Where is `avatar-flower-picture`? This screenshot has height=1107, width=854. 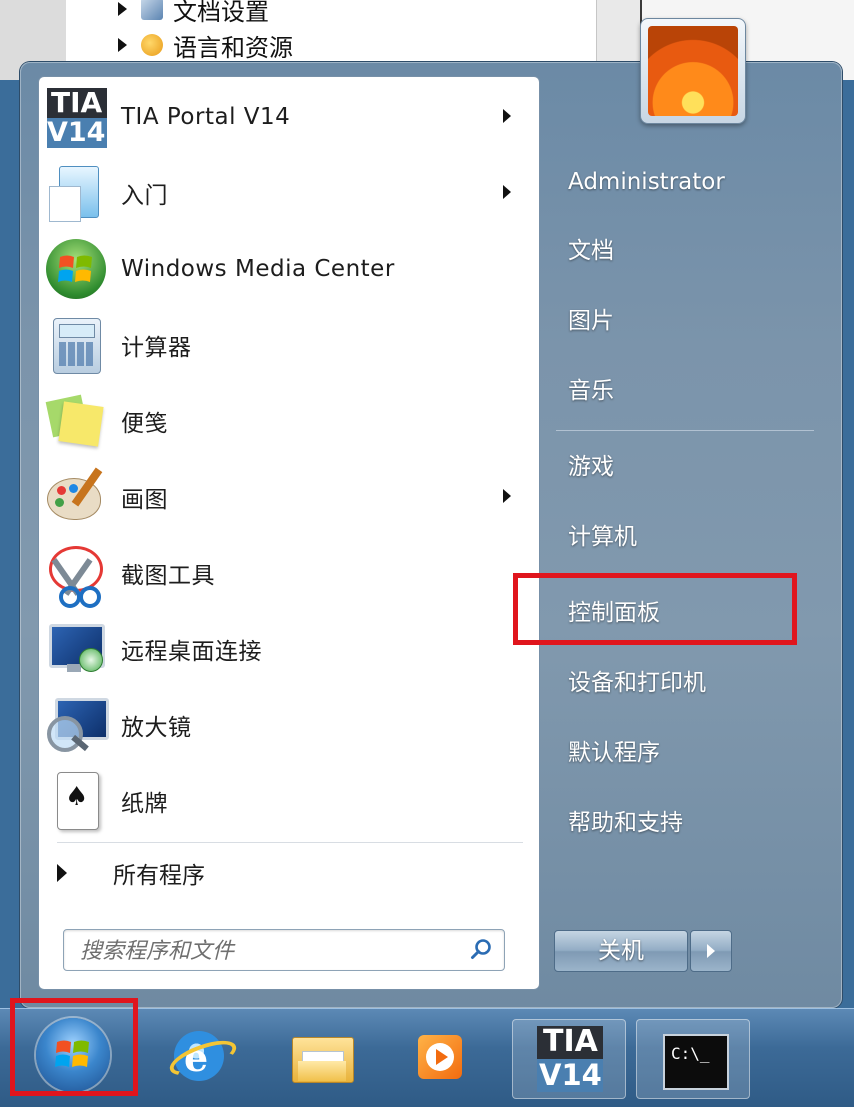 avatar-flower-picture is located at coordinates (693, 71).